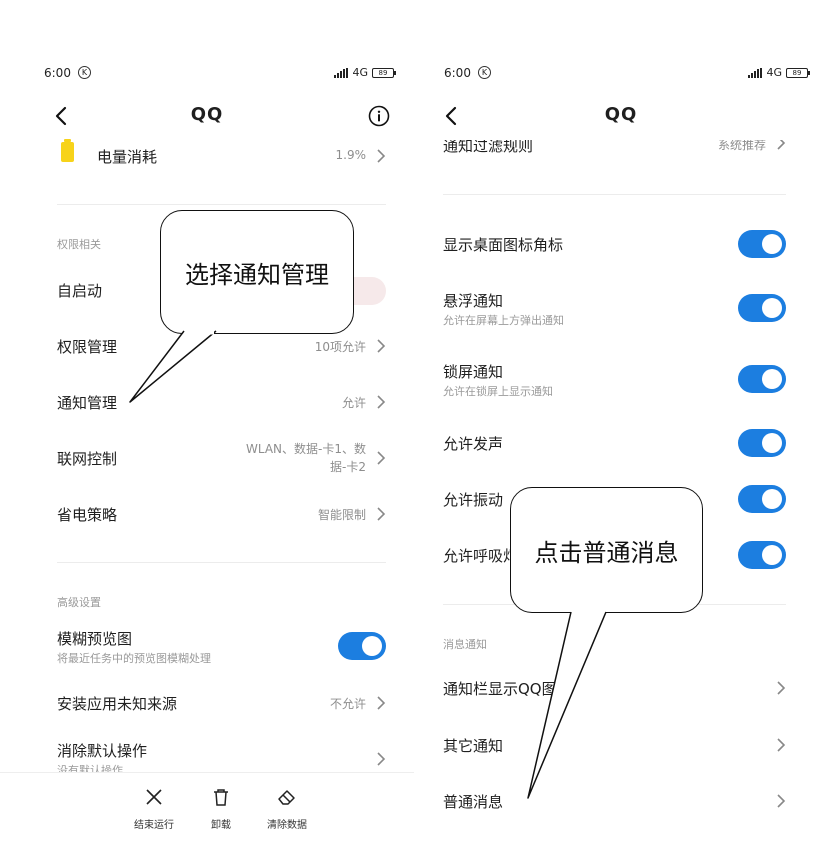  What do you see at coordinates (473, 802) in the screenshot?
I see `normal-message-label: 普通消息` at bounding box center [473, 802].